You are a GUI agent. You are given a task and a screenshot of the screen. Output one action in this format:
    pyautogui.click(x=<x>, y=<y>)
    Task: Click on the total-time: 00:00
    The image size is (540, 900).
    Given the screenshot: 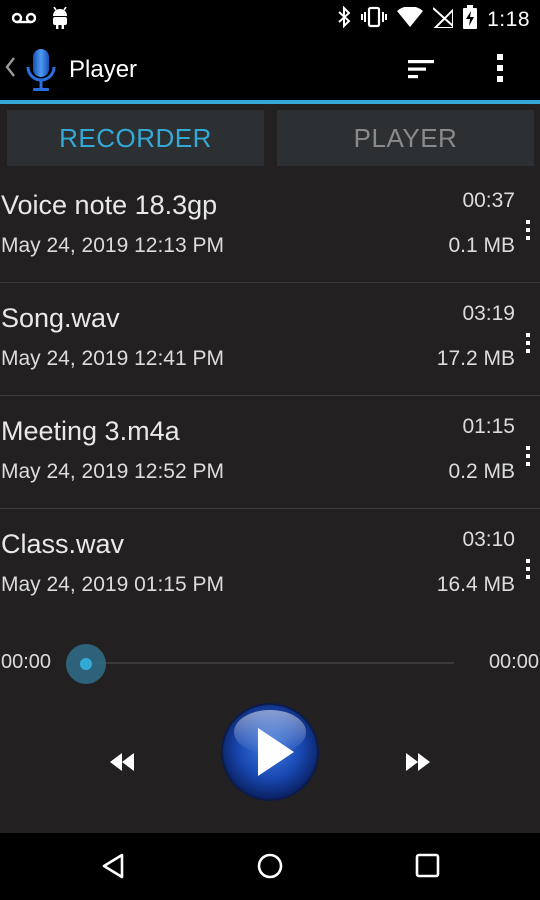 What is the action you would take?
    pyautogui.click(x=513, y=662)
    